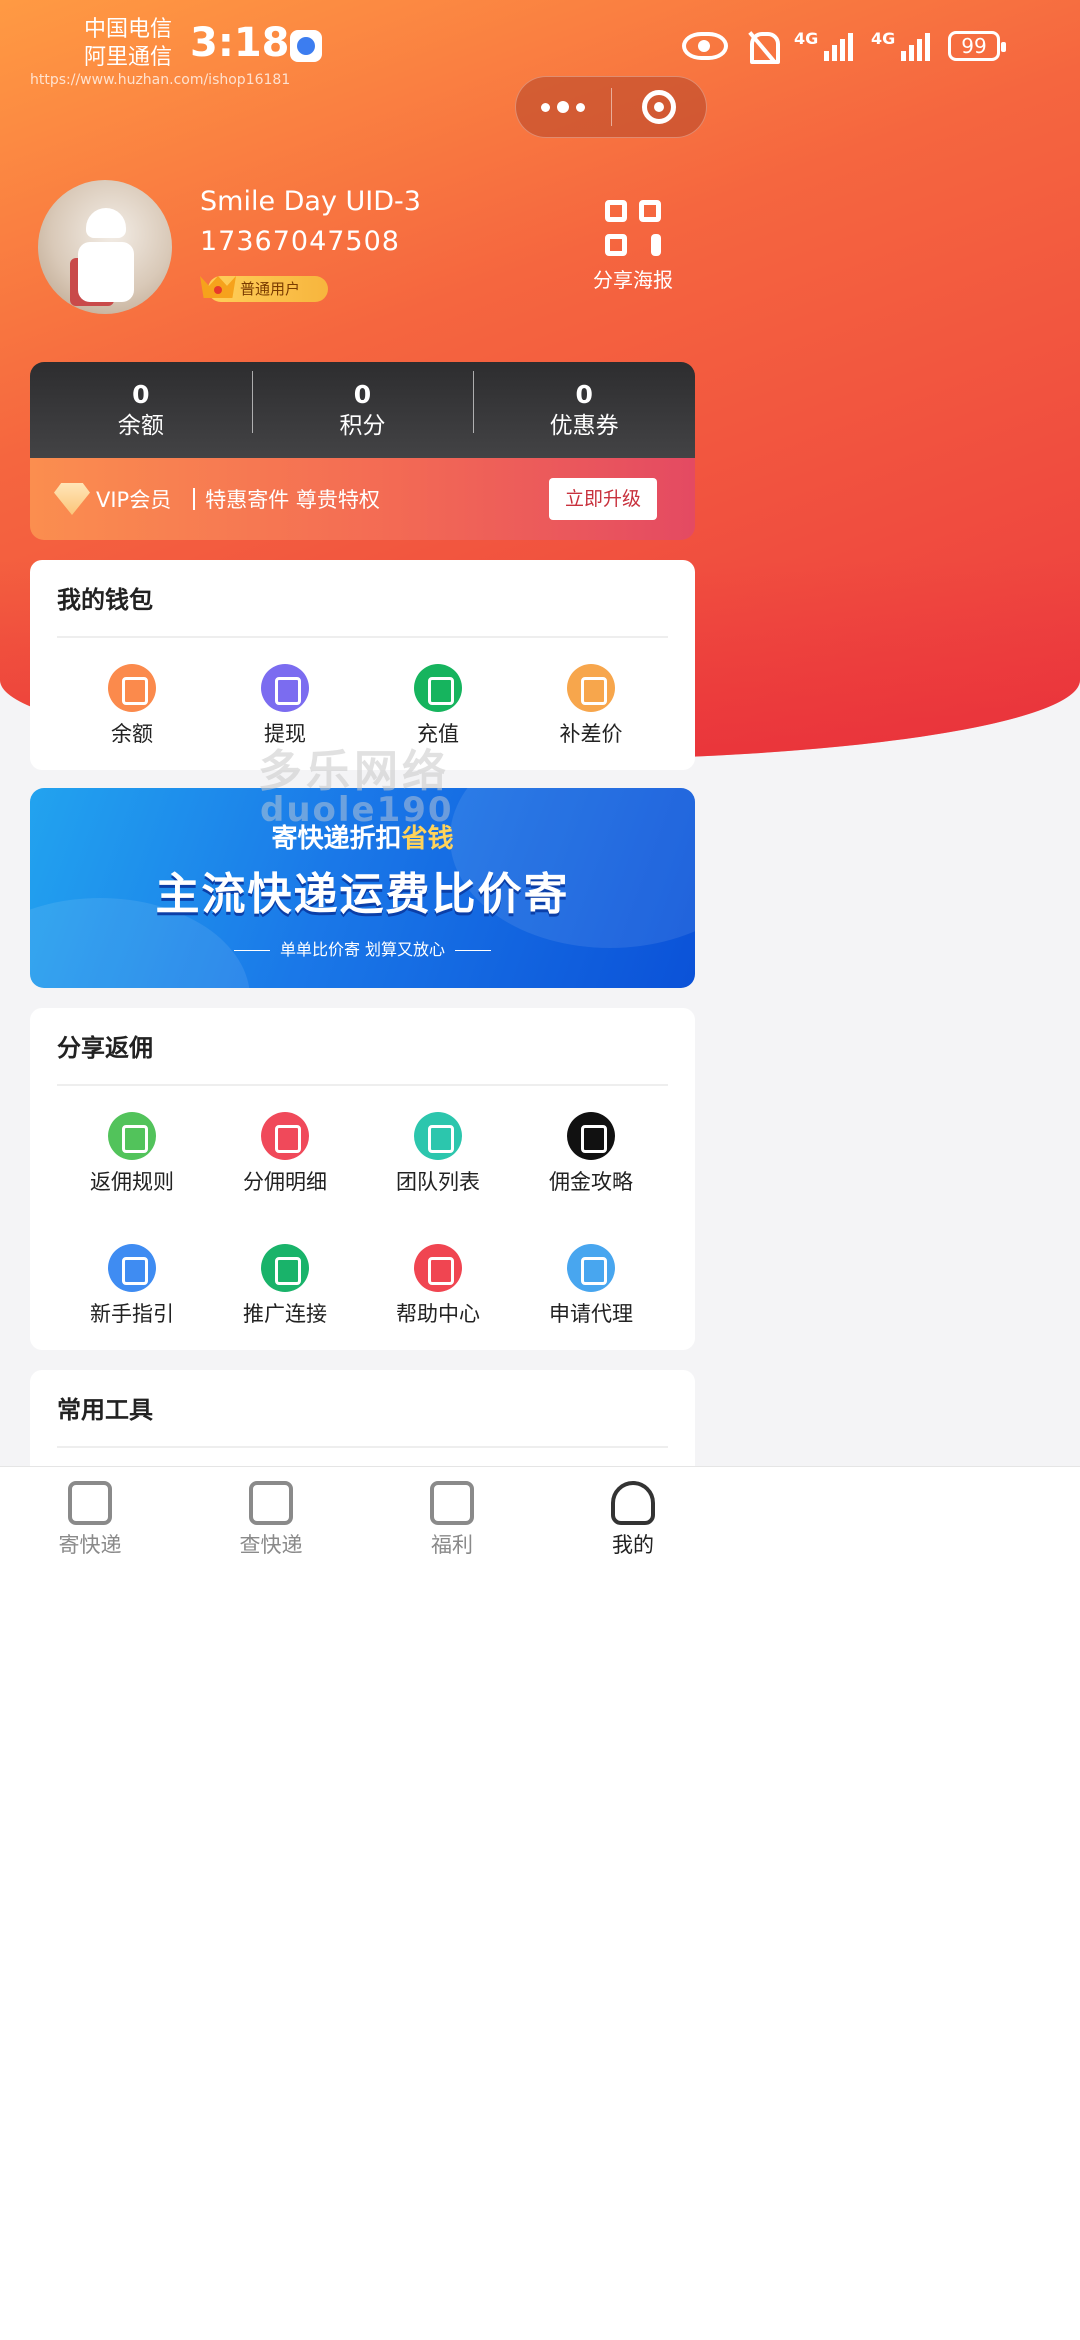 The image size is (1080, 2340). I want to click on document-icon, so click(285, 1136).